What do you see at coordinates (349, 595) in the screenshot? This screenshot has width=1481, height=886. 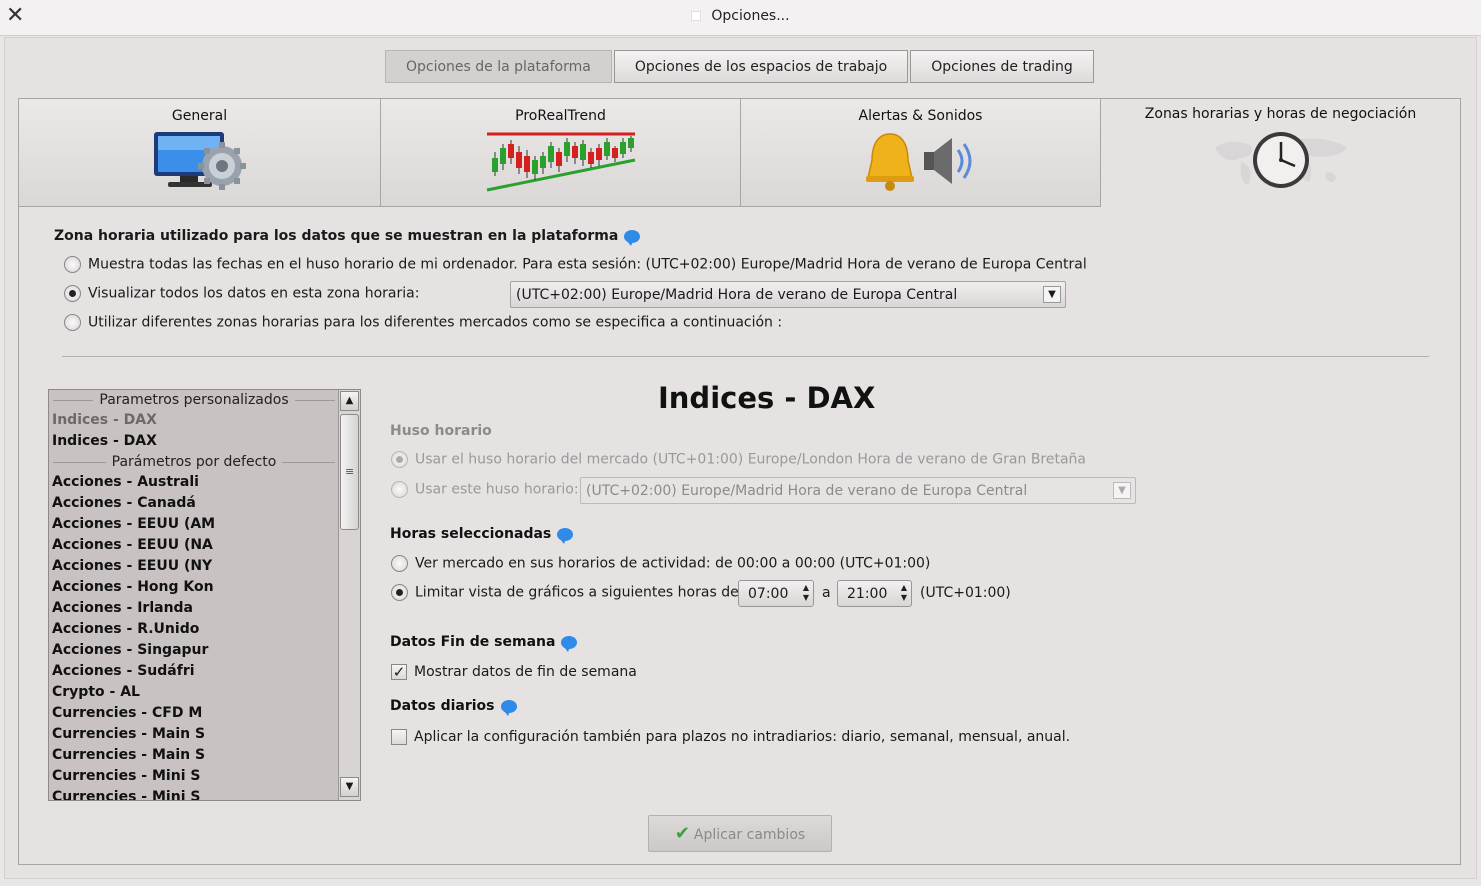 I see `market-list-scrollbar: ▲ ≡ ▼` at bounding box center [349, 595].